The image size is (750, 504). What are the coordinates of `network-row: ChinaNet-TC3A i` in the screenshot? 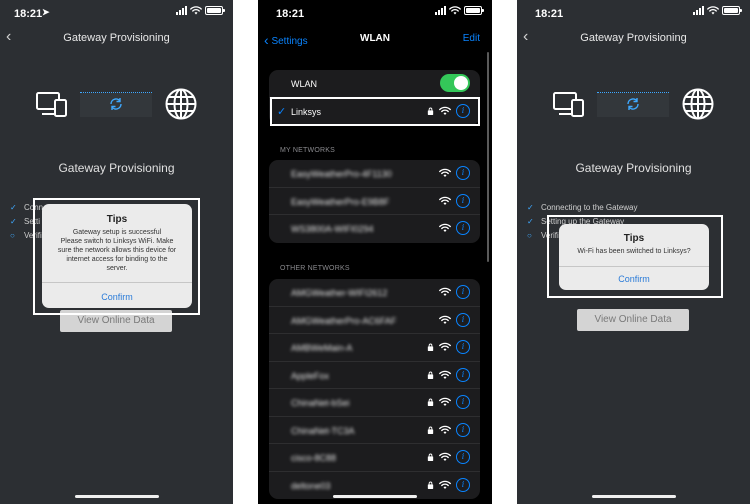 It's located at (374, 430).